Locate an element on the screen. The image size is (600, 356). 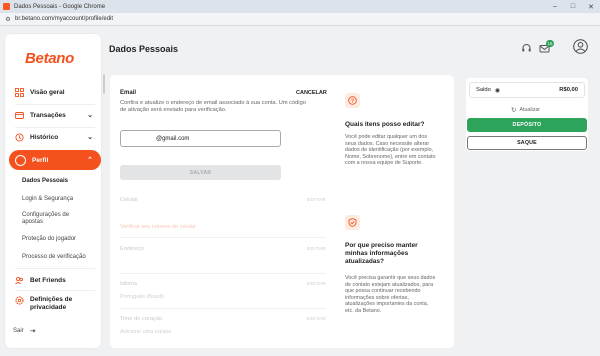
refresh-label: Atualizar is located at coordinates (530, 110).